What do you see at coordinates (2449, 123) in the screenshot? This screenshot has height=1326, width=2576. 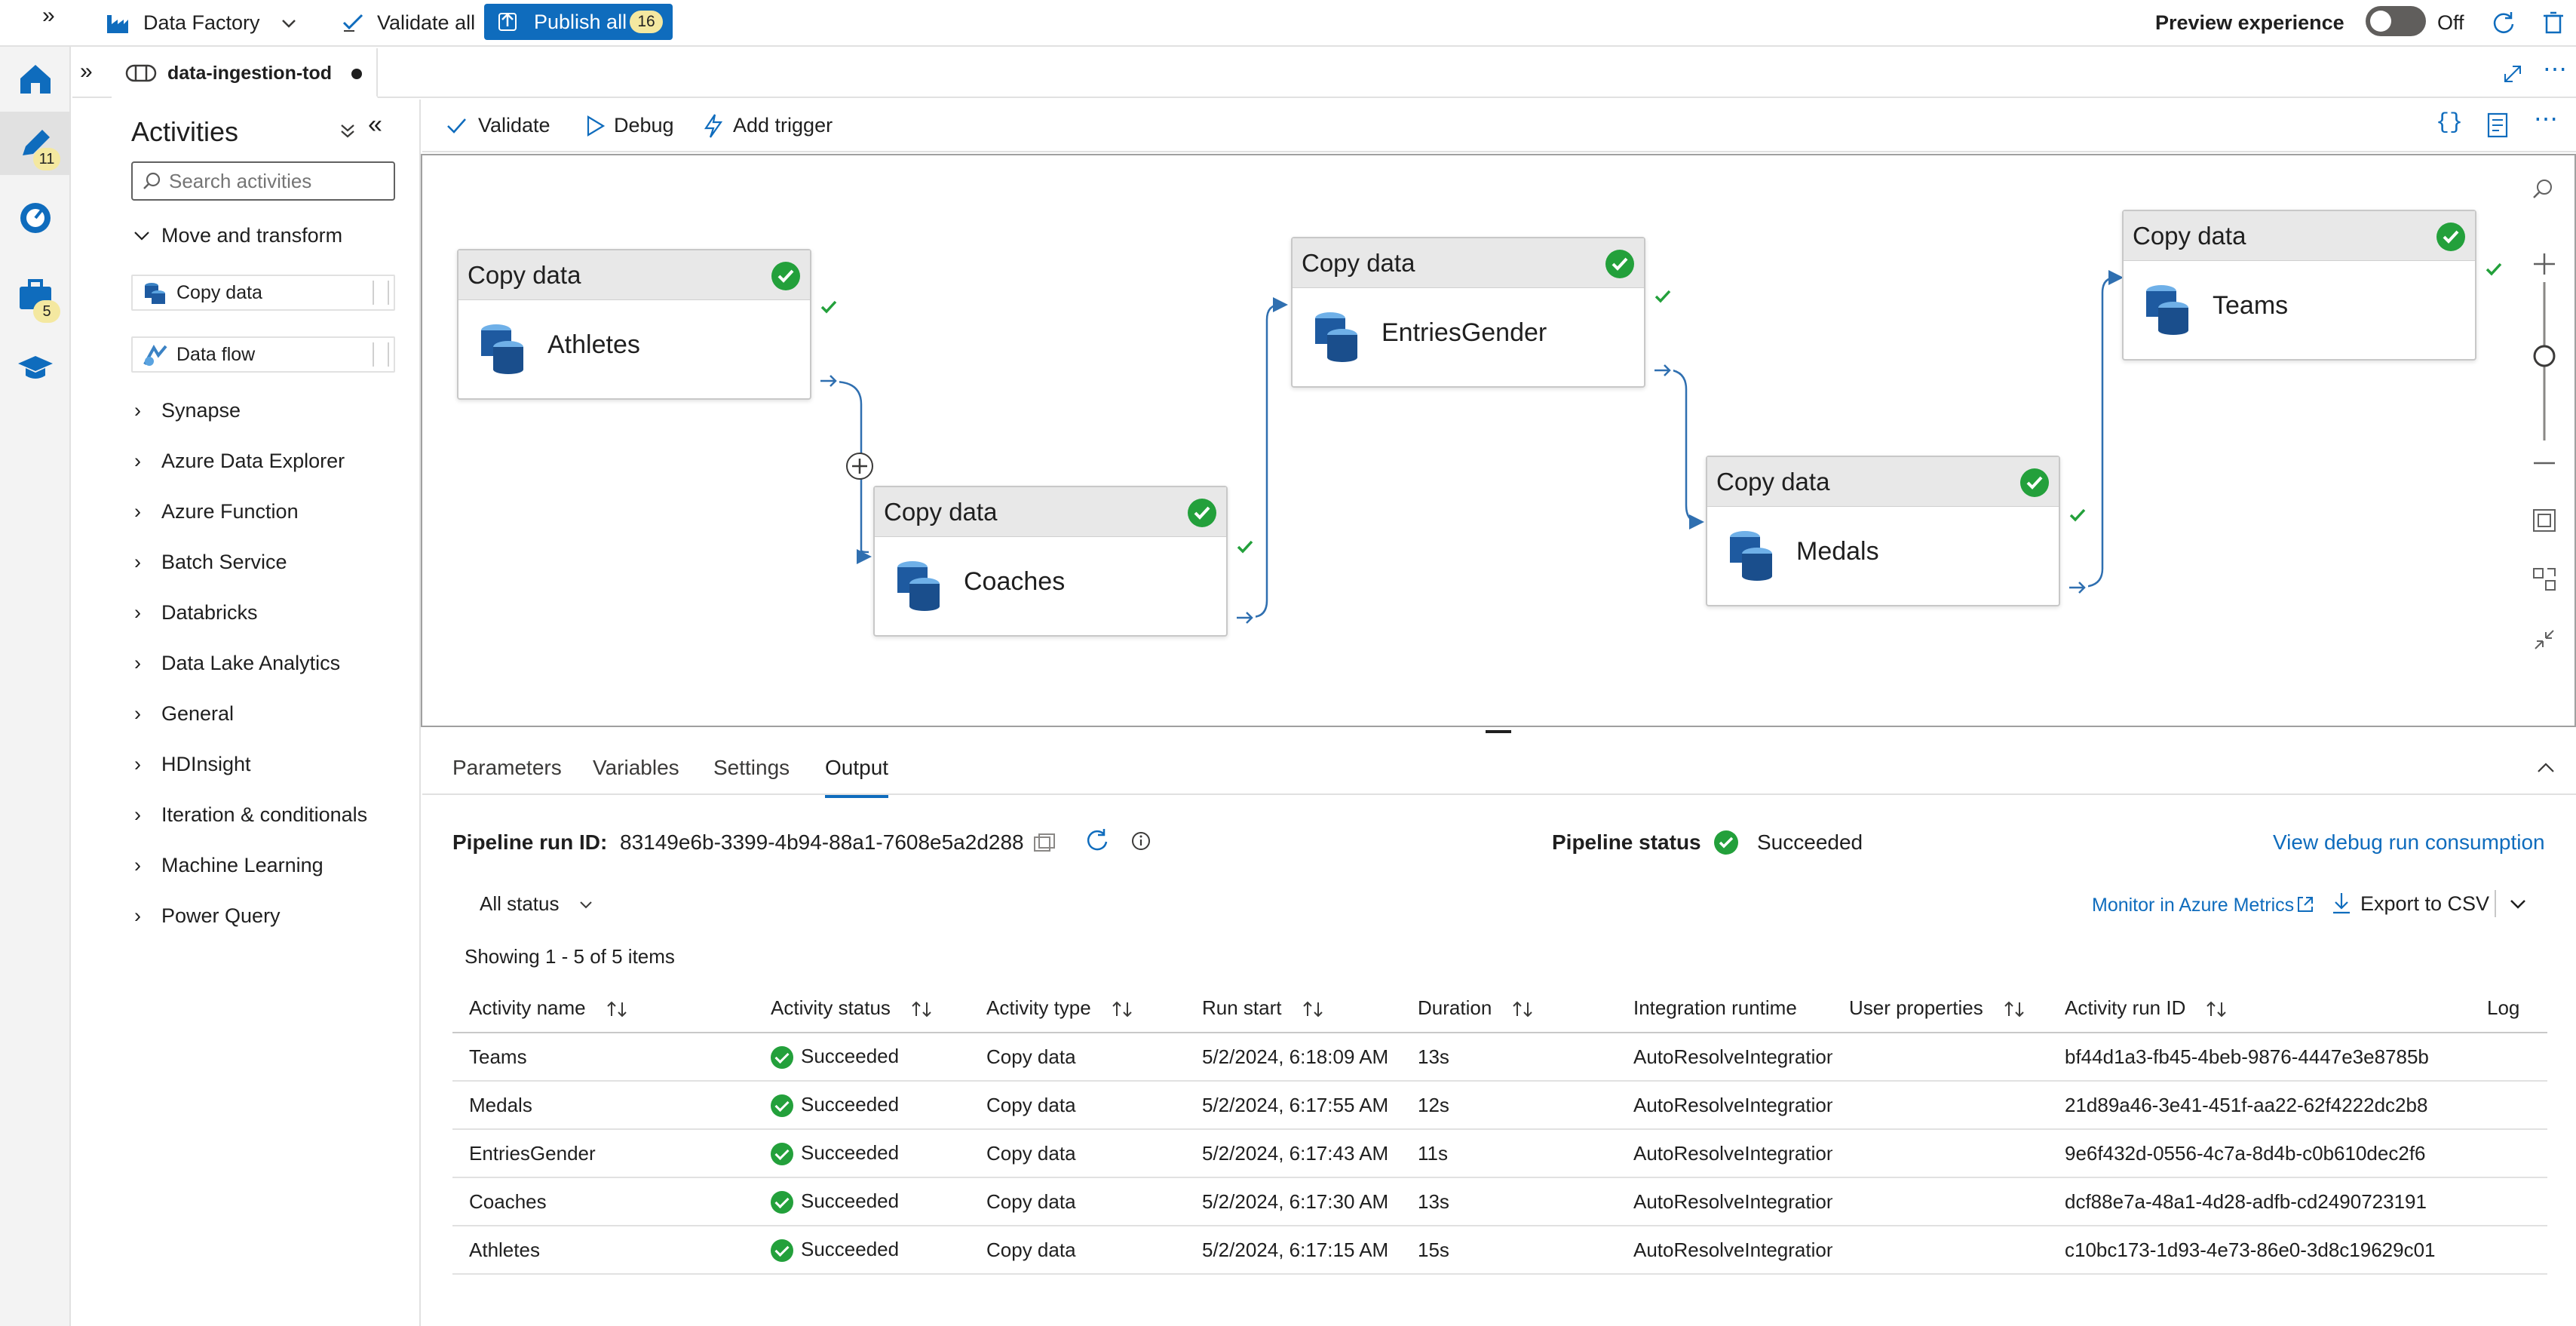 I see `code-view-icon: {}` at bounding box center [2449, 123].